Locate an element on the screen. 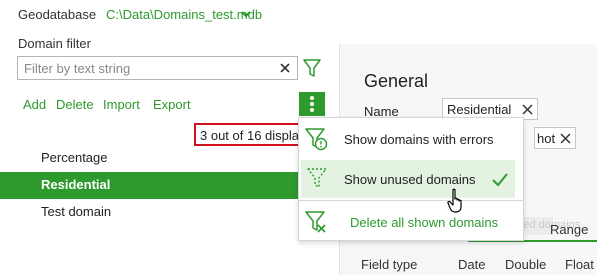 This screenshot has width=597, height=275. domain-label: Test domain is located at coordinates (76, 211).